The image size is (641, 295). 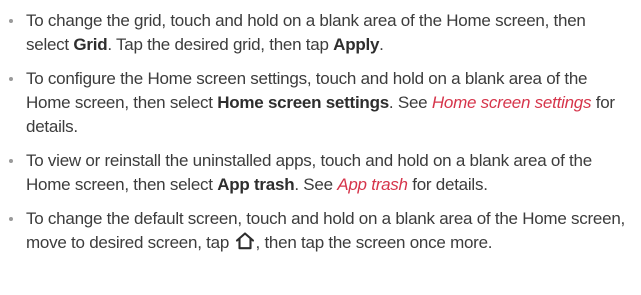 What do you see at coordinates (447, 184) in the screenshot?
I see `bullet-text: for details.` at bounding box center [447, 184].